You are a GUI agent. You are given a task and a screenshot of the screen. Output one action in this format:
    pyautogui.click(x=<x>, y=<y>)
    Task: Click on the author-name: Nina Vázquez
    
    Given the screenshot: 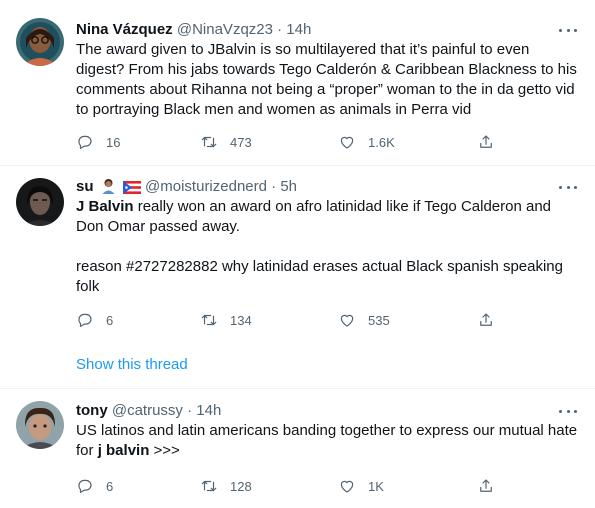 What is the action you would take?
    pyautogui.click(x=124, y=29)
    